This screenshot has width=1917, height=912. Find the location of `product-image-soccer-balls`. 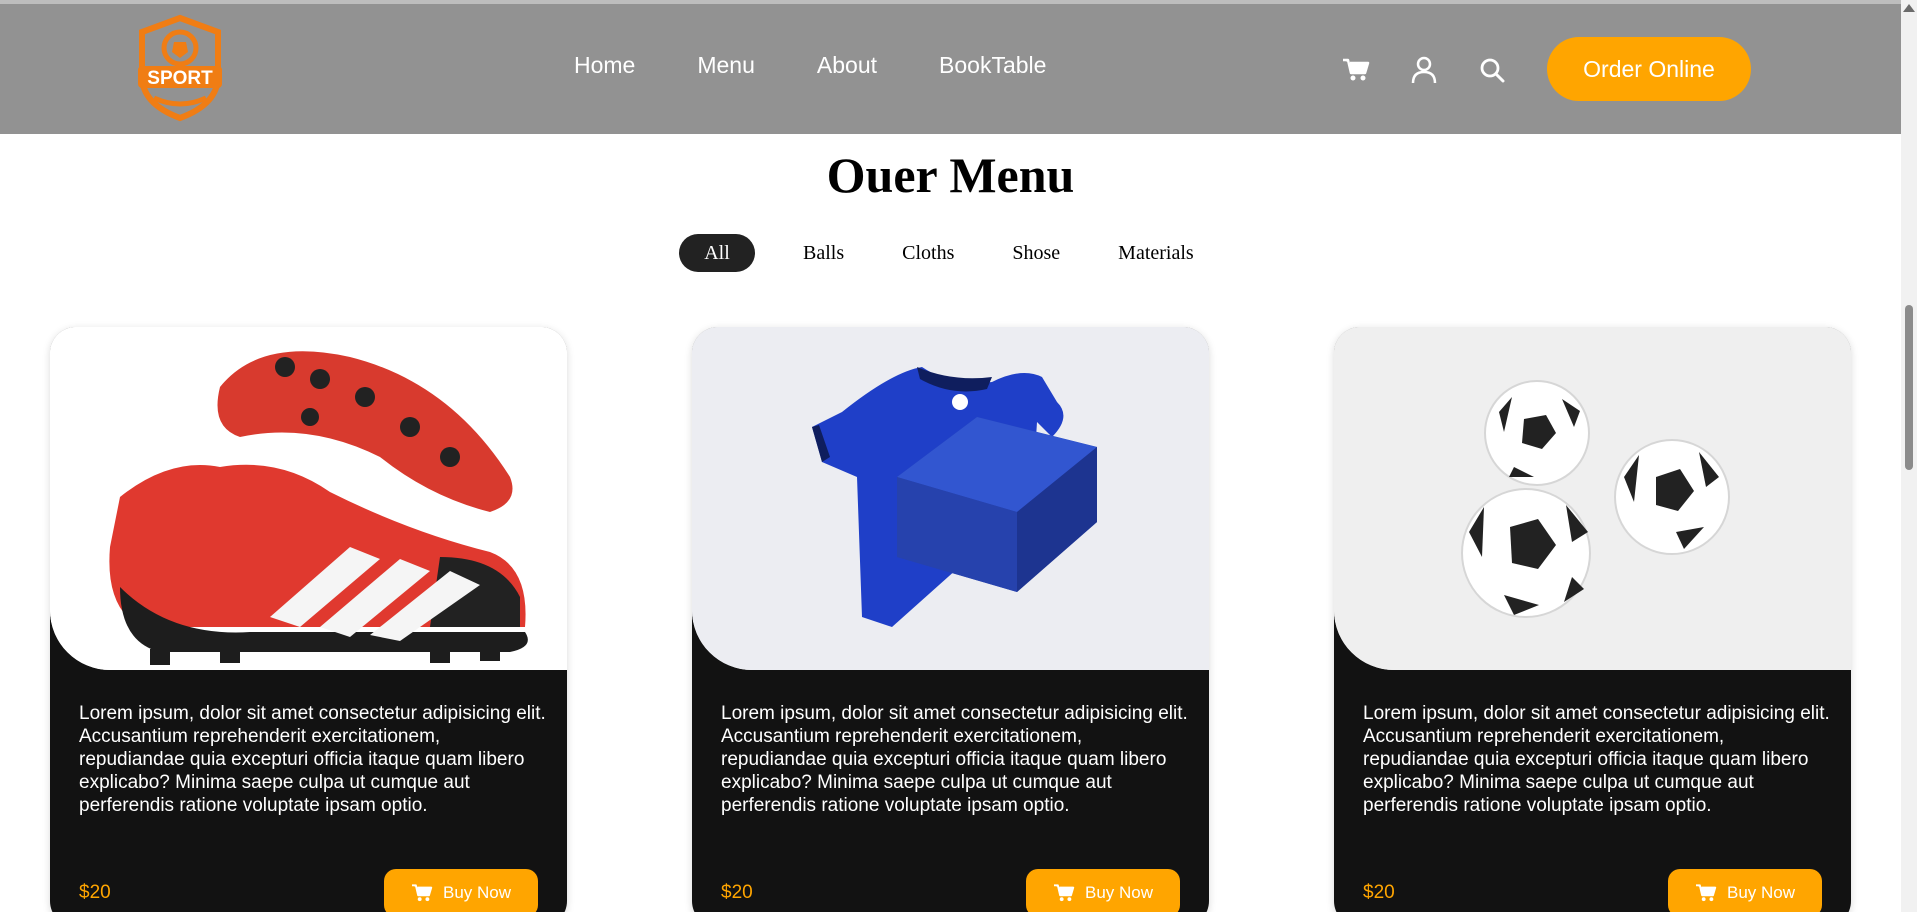

product-image-soccer-balls is located at coordinates (1592, 498).